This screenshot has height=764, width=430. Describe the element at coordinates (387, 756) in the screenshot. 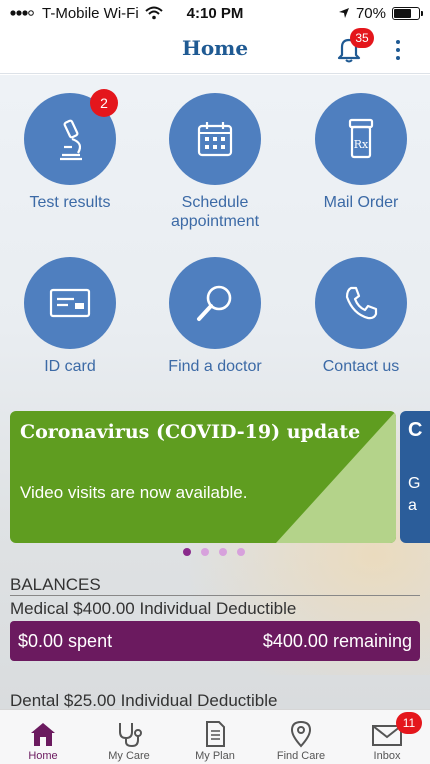

I see `tab-inbox-label: Inbox` at that location.